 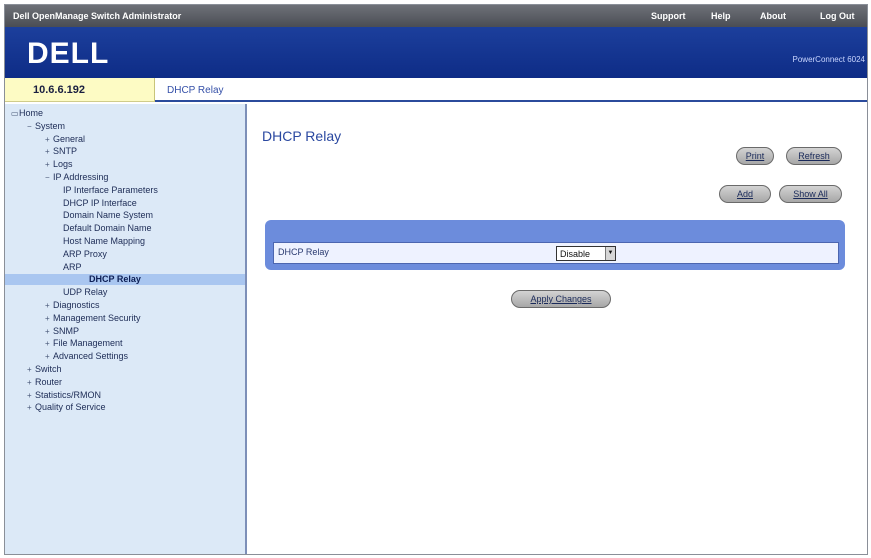 I want to click on device-address: 10.6.6.192, so click(x=80, y=90).